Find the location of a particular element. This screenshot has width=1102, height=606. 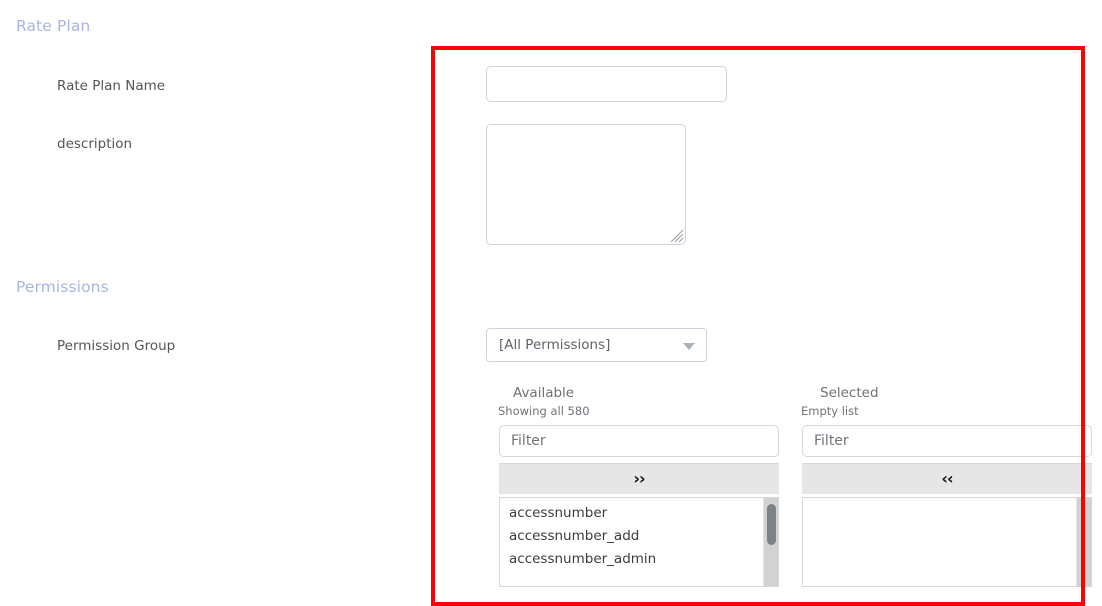

move-to-selected-button: ›› is located at coordinates (639, 478).